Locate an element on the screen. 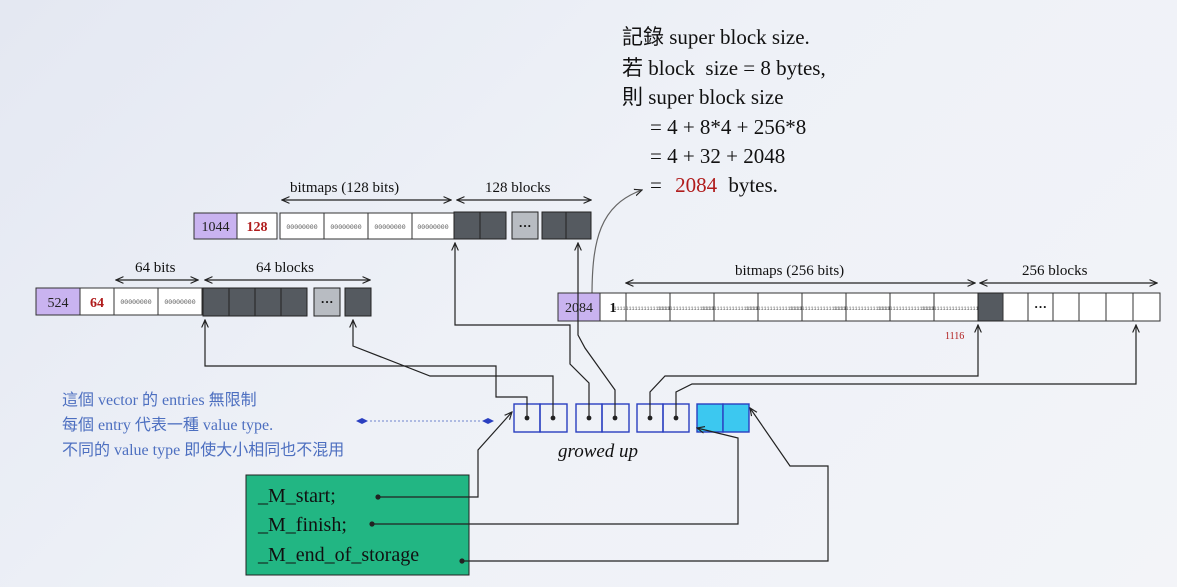 This screenshot has height=587, width=1177. blocks-64: ··· is located at coordinates (287, 302).